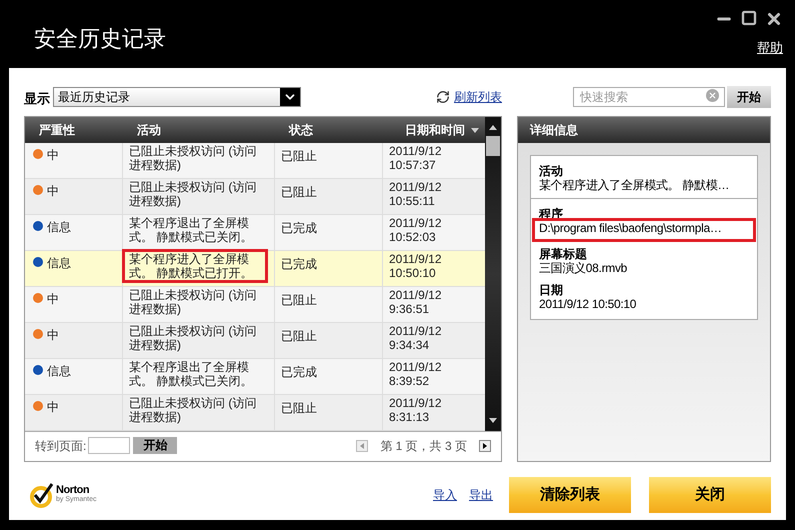 The height and width of the screenshot is (530, 795). I want to click on search-button: 开始, so click(749, 97).